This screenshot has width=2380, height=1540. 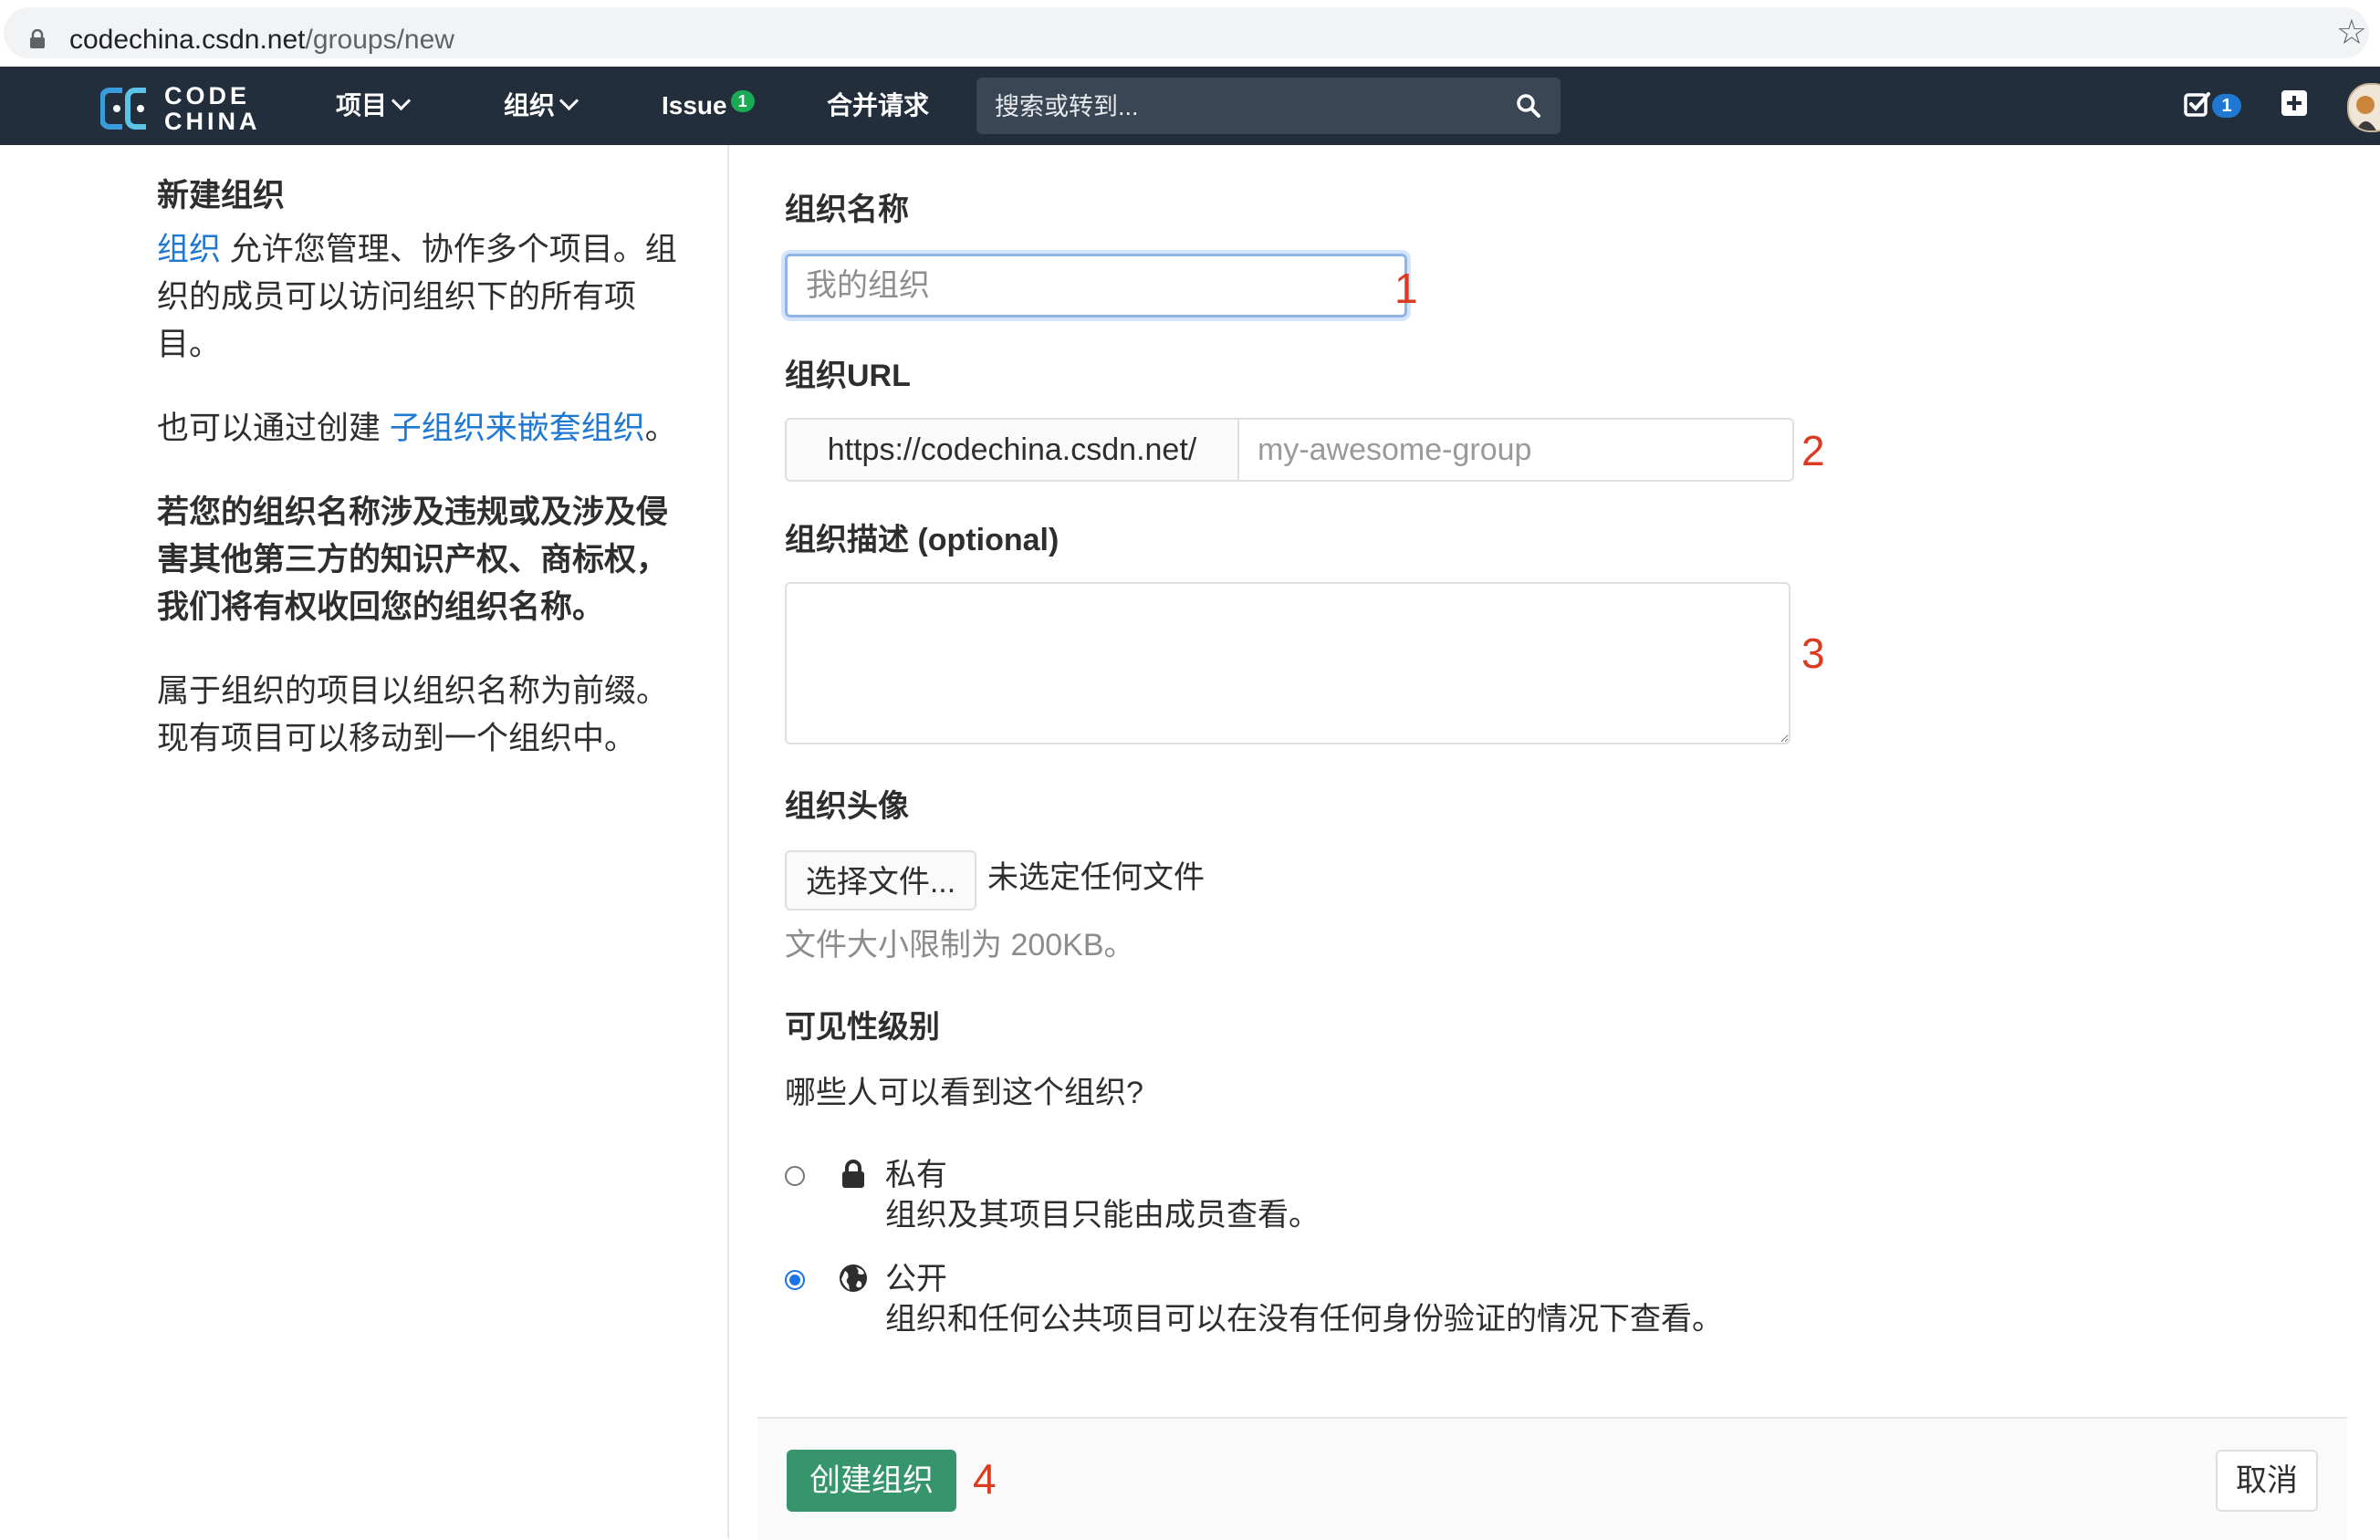 What do you see at coordinates (417, 297) in the screenshot?
I see `intro-text: 允许您管理、协作多个项目。组织的成员可以访问组织下的所有项目。` at bounding box center [417, 297].